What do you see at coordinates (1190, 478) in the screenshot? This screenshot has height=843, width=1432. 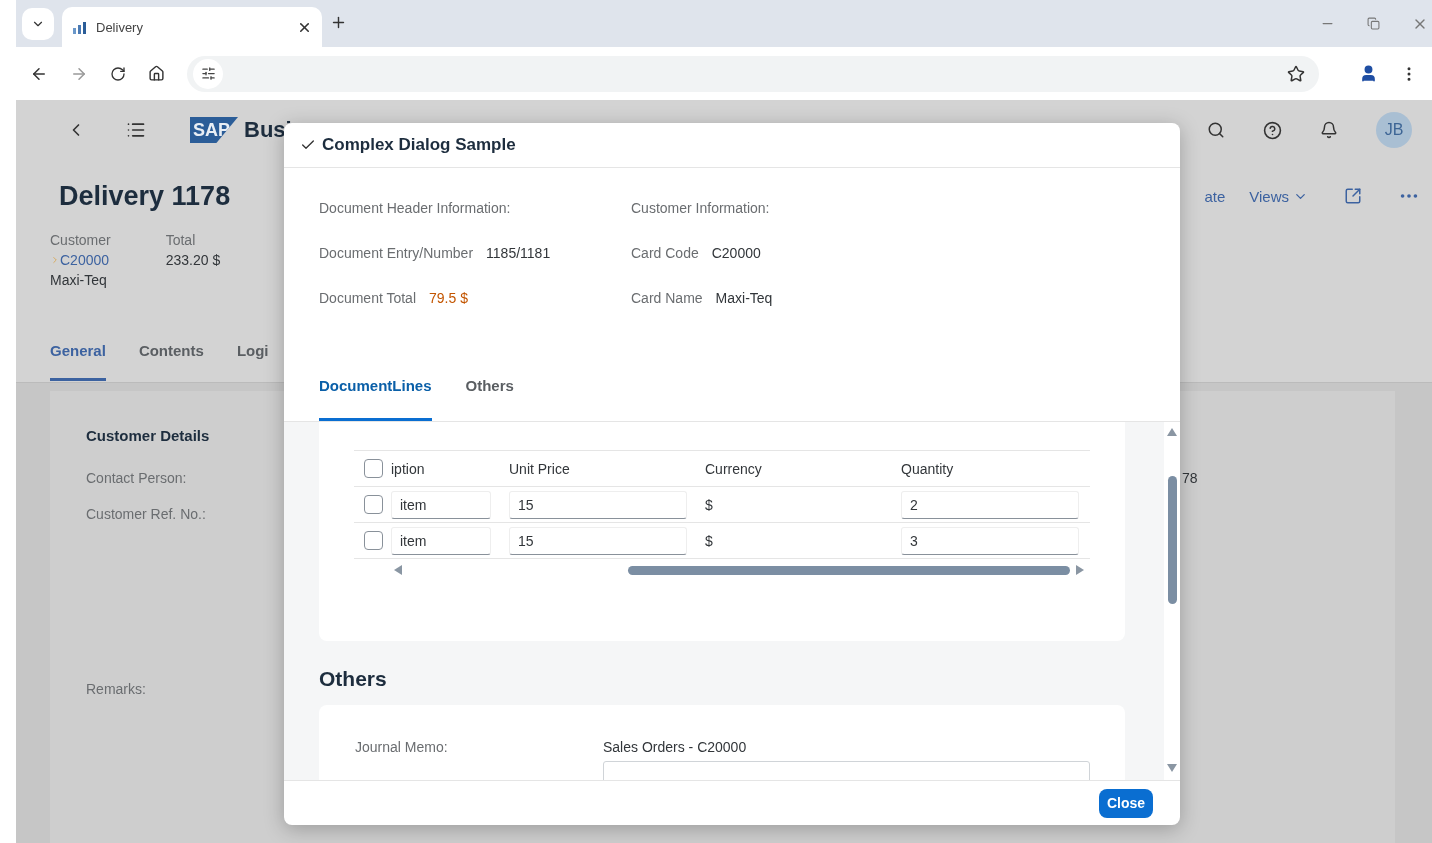 I see `field-value: 78` at bounding box center [1190, 478].